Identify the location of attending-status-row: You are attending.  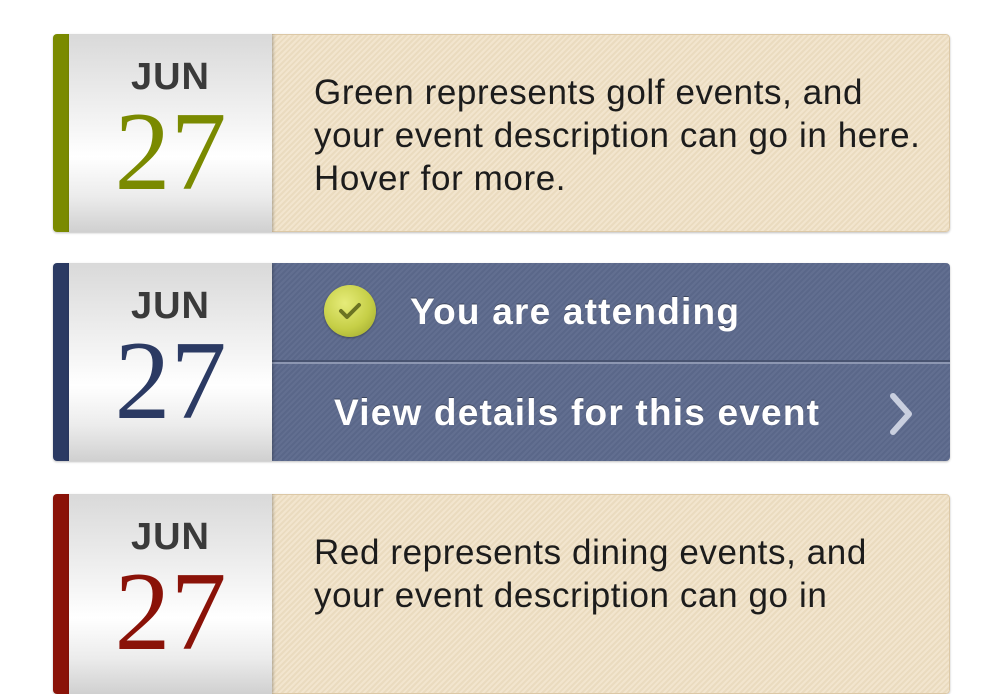
(611, 313).